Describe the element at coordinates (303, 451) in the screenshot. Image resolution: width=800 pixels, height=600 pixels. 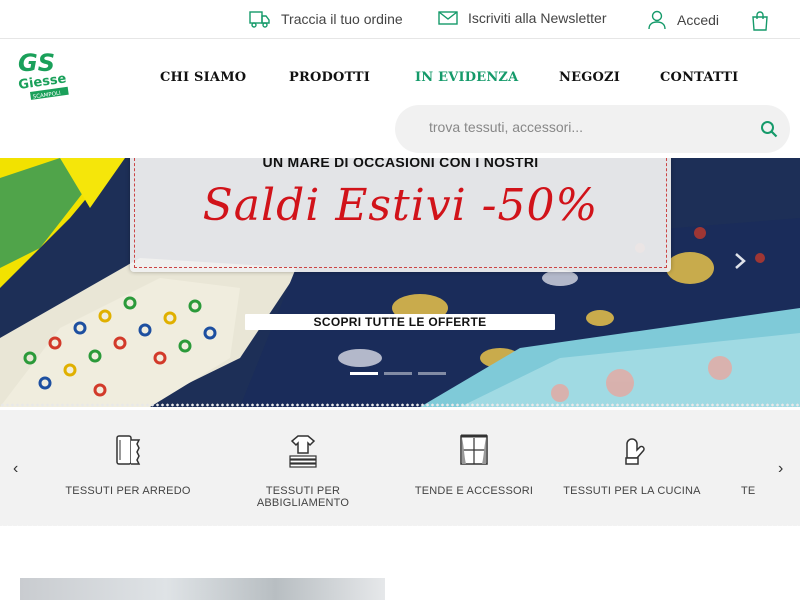
I see `clothes-icon` at that location.